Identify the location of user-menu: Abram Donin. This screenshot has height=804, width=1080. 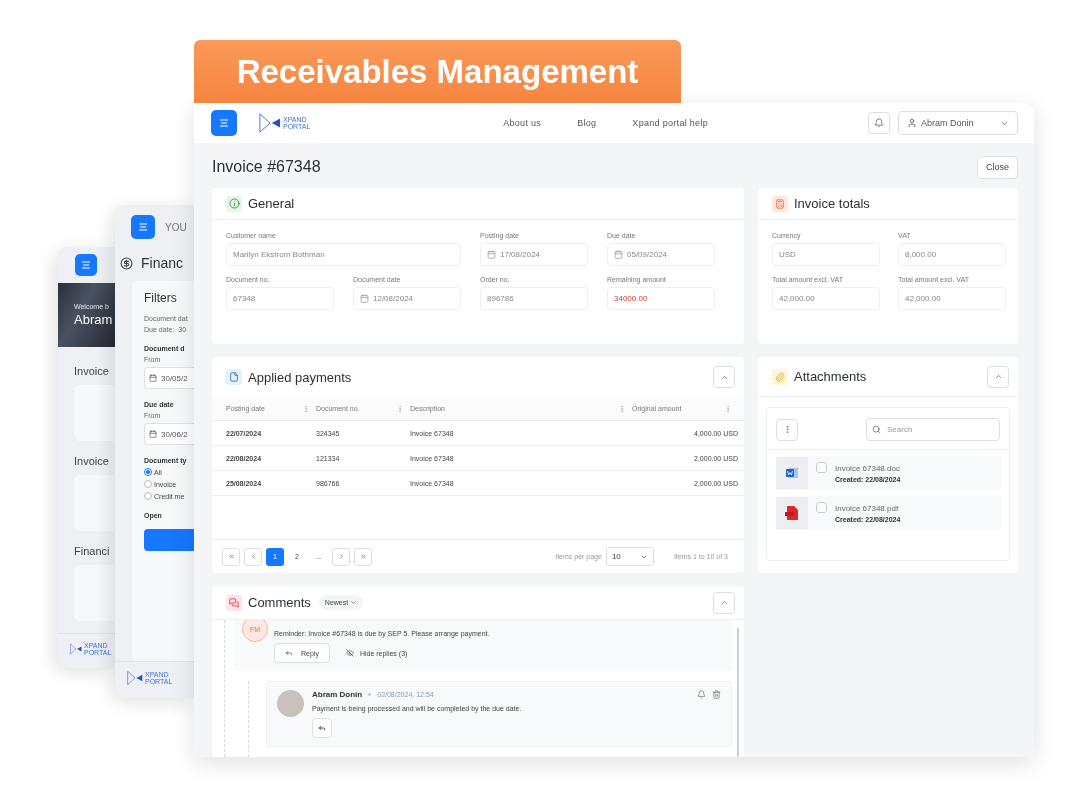
(958, 123).